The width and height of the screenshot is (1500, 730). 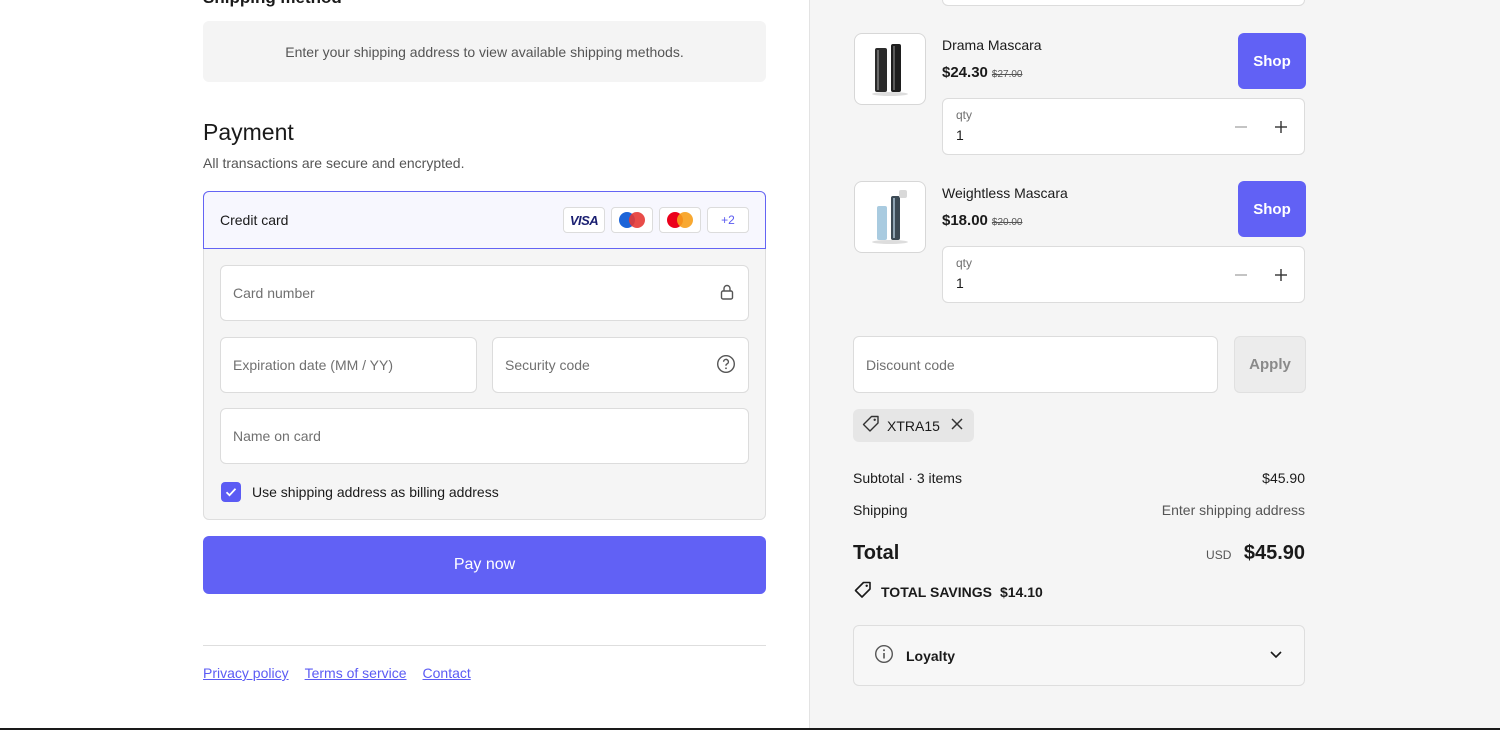 What do you see at coordinates (375, 492) in the screenshot?
I see `billing-checkbox-label: Use shipping address as billing address` at bounding box center [375, 492].